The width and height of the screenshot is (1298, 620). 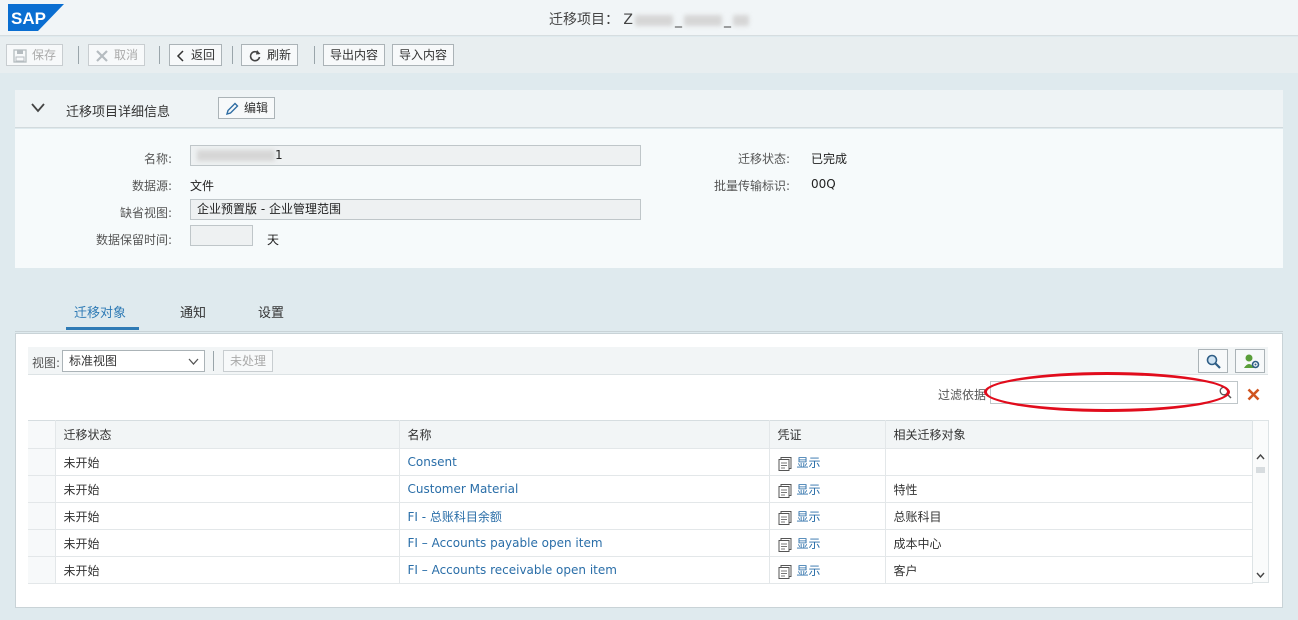 I want to click on refresh-button: 刷新, so click(x=270, y=55).